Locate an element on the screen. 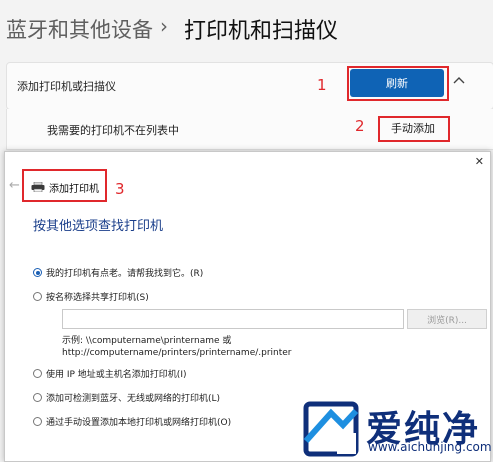 This screenshot has height=462, width=493. option-old-printer: 我的打印机有点老。请帮我找到它。(R) is located at coordinates (118, 272).